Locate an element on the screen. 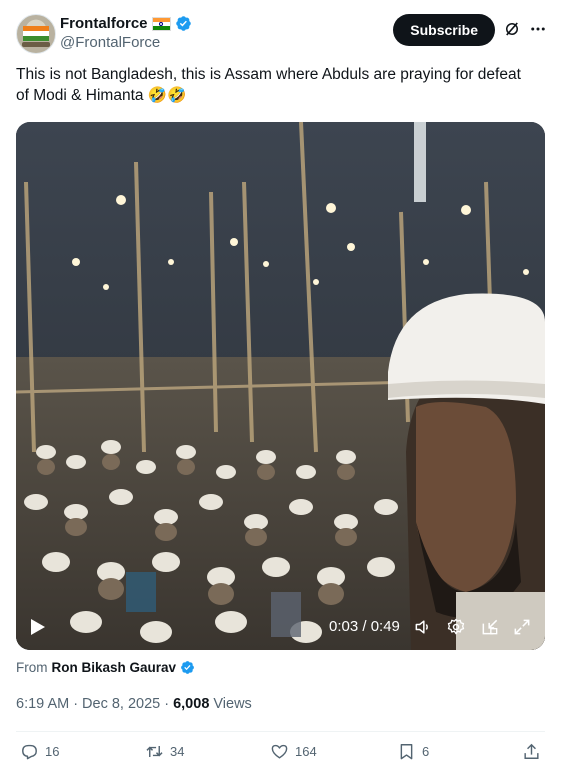  tweet-meta: 6:19 AM · Dec 8, 2025 · 6,008 Views is located at coordinates (134, 704).